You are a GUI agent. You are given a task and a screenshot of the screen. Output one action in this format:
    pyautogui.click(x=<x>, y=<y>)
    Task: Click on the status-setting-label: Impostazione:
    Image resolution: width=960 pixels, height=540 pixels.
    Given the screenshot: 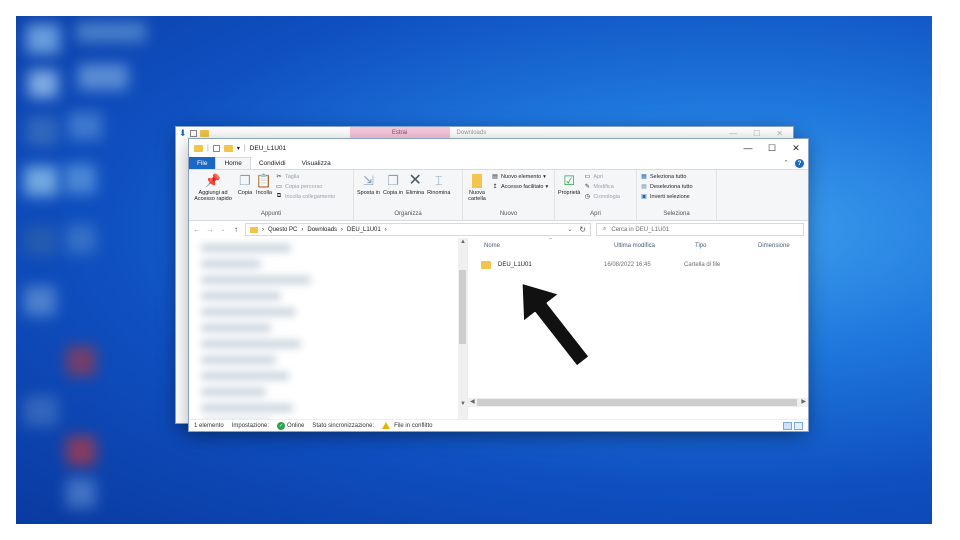 What is the action you would take?
    pyautogui.click(x=250, y=425)
    